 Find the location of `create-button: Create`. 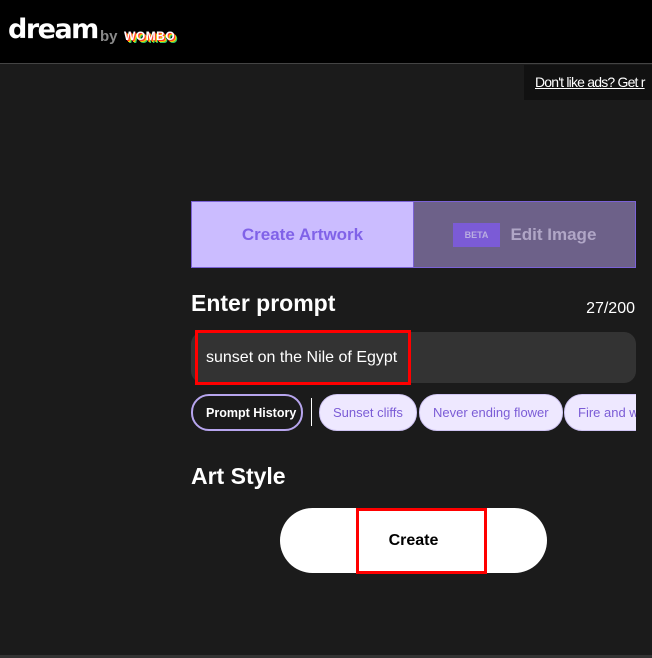

create-button: Create is located at coordinates (413, 540).